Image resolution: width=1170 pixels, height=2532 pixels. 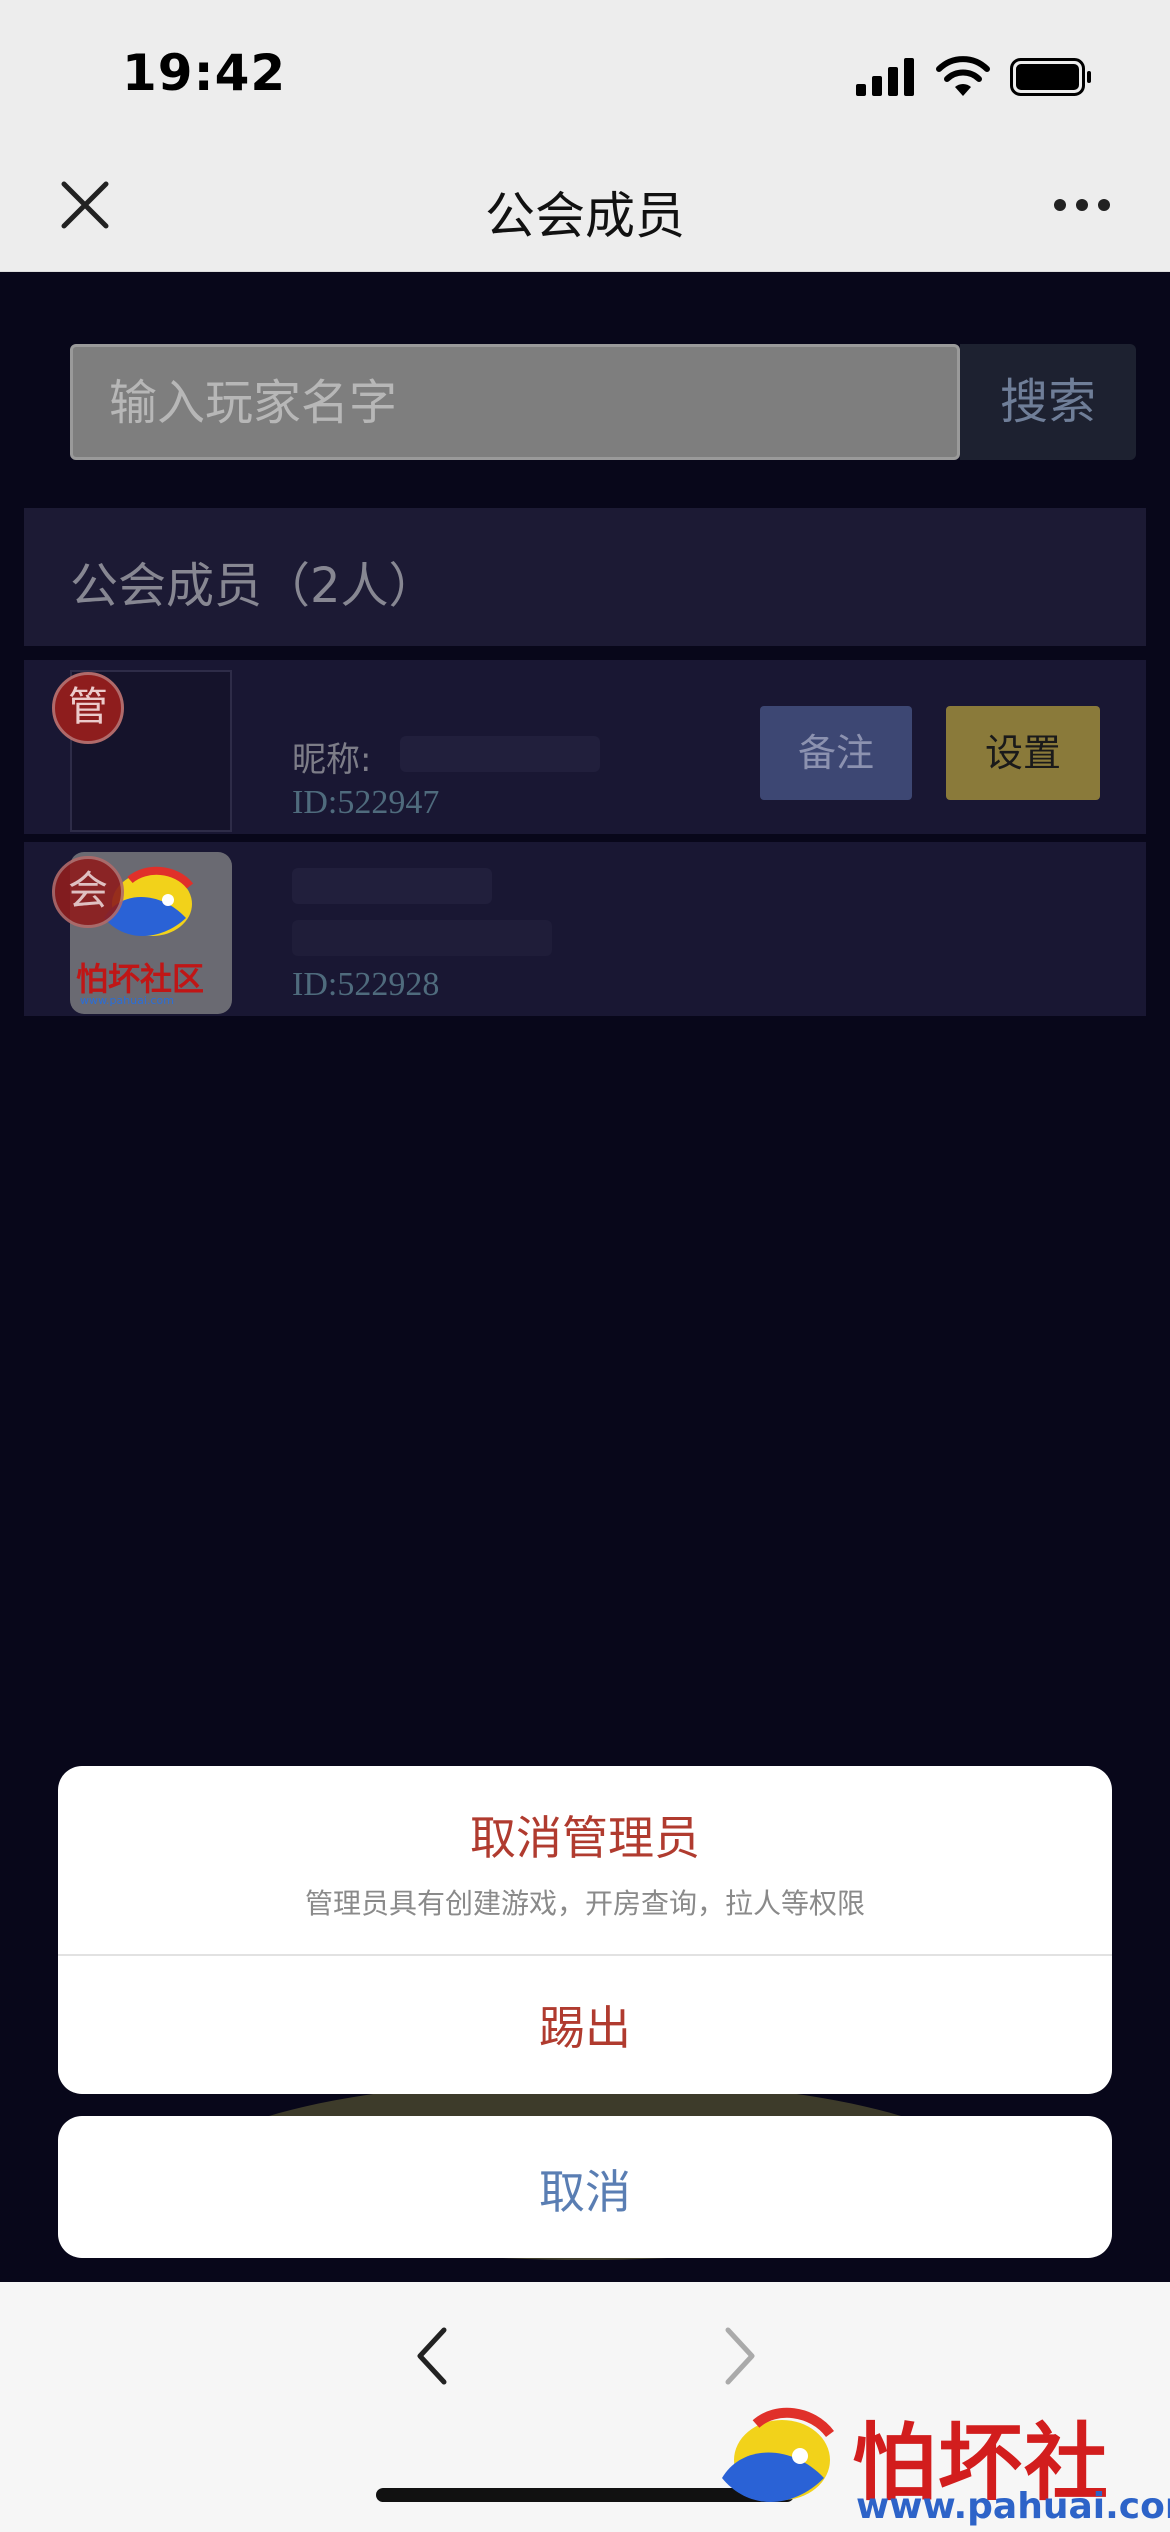 What do you see at coordinates (585, 216) in the screenshot?
I see `page-title: 公会成员` at bounding box center [585, 216].